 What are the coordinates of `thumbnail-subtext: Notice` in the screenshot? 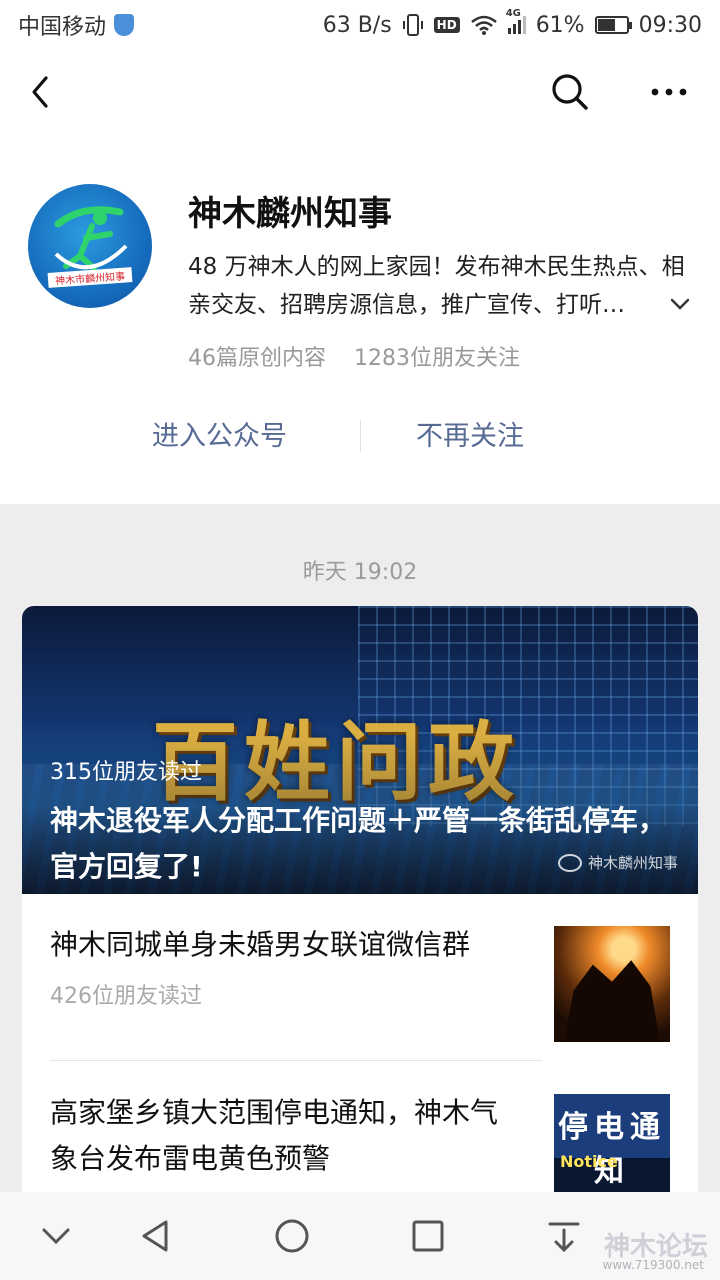 It's located at (589, 1161).